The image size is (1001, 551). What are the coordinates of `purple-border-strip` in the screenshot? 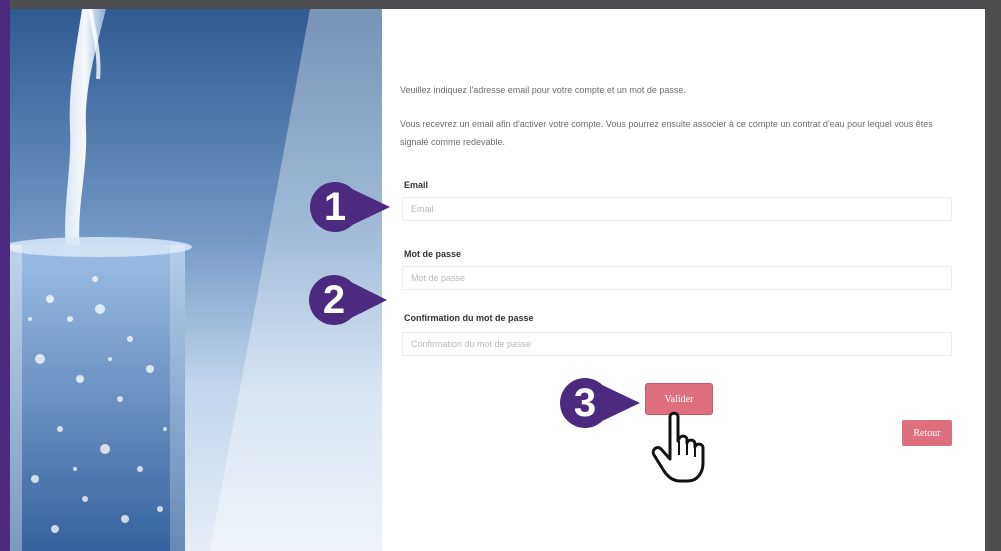 It's located at (5, 275).